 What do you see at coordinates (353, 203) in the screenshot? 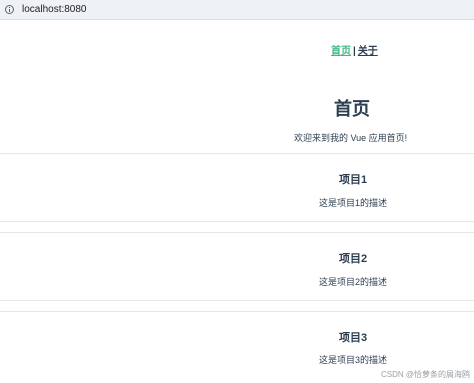
I see `item-description: 这是项目1的描述` at bounding box center [353, 203].